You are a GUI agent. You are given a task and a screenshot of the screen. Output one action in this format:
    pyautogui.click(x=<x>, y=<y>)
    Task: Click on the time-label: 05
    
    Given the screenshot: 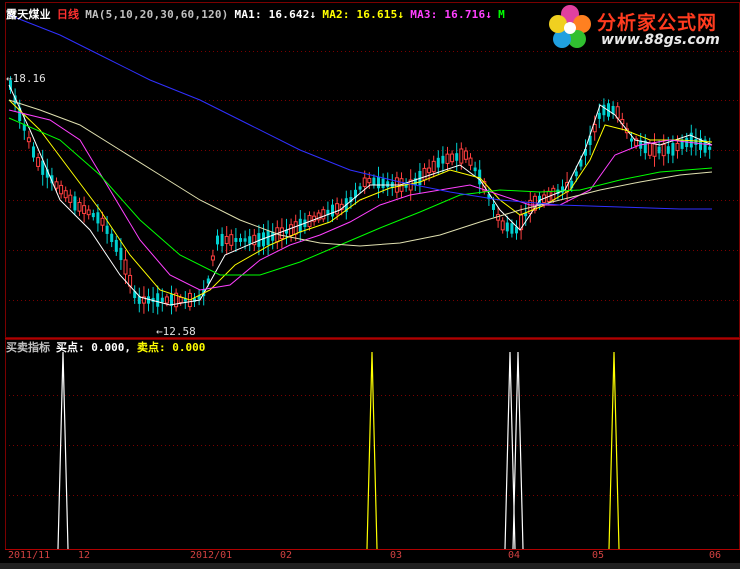 What is the action you would take?
    pyautogui.click(x=598, y=555)
    